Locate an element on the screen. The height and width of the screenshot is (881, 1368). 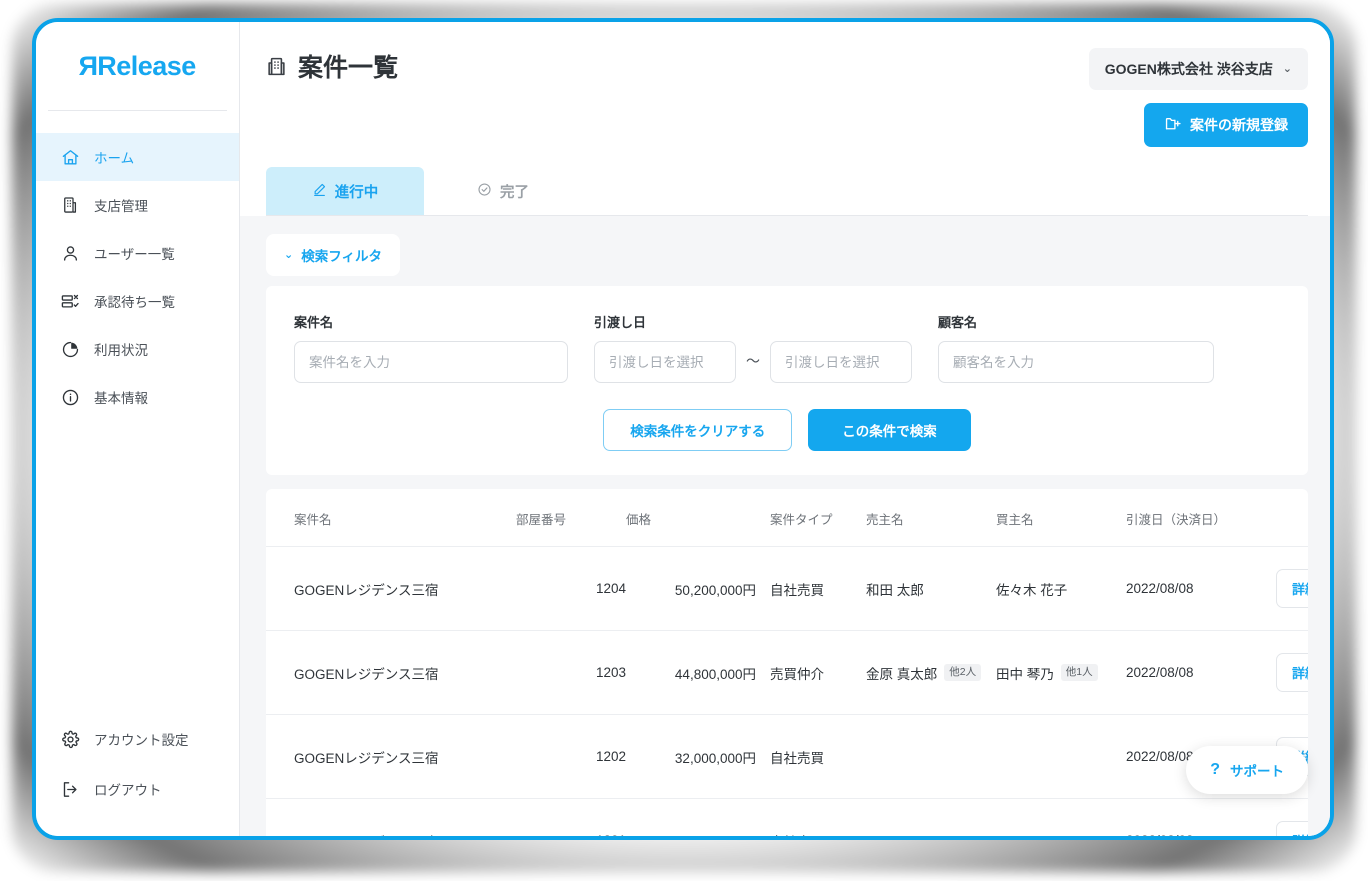
org-selector: GOGEN株式会社 渋谷支店 ⌄ is located at coordinates (1198, 69).